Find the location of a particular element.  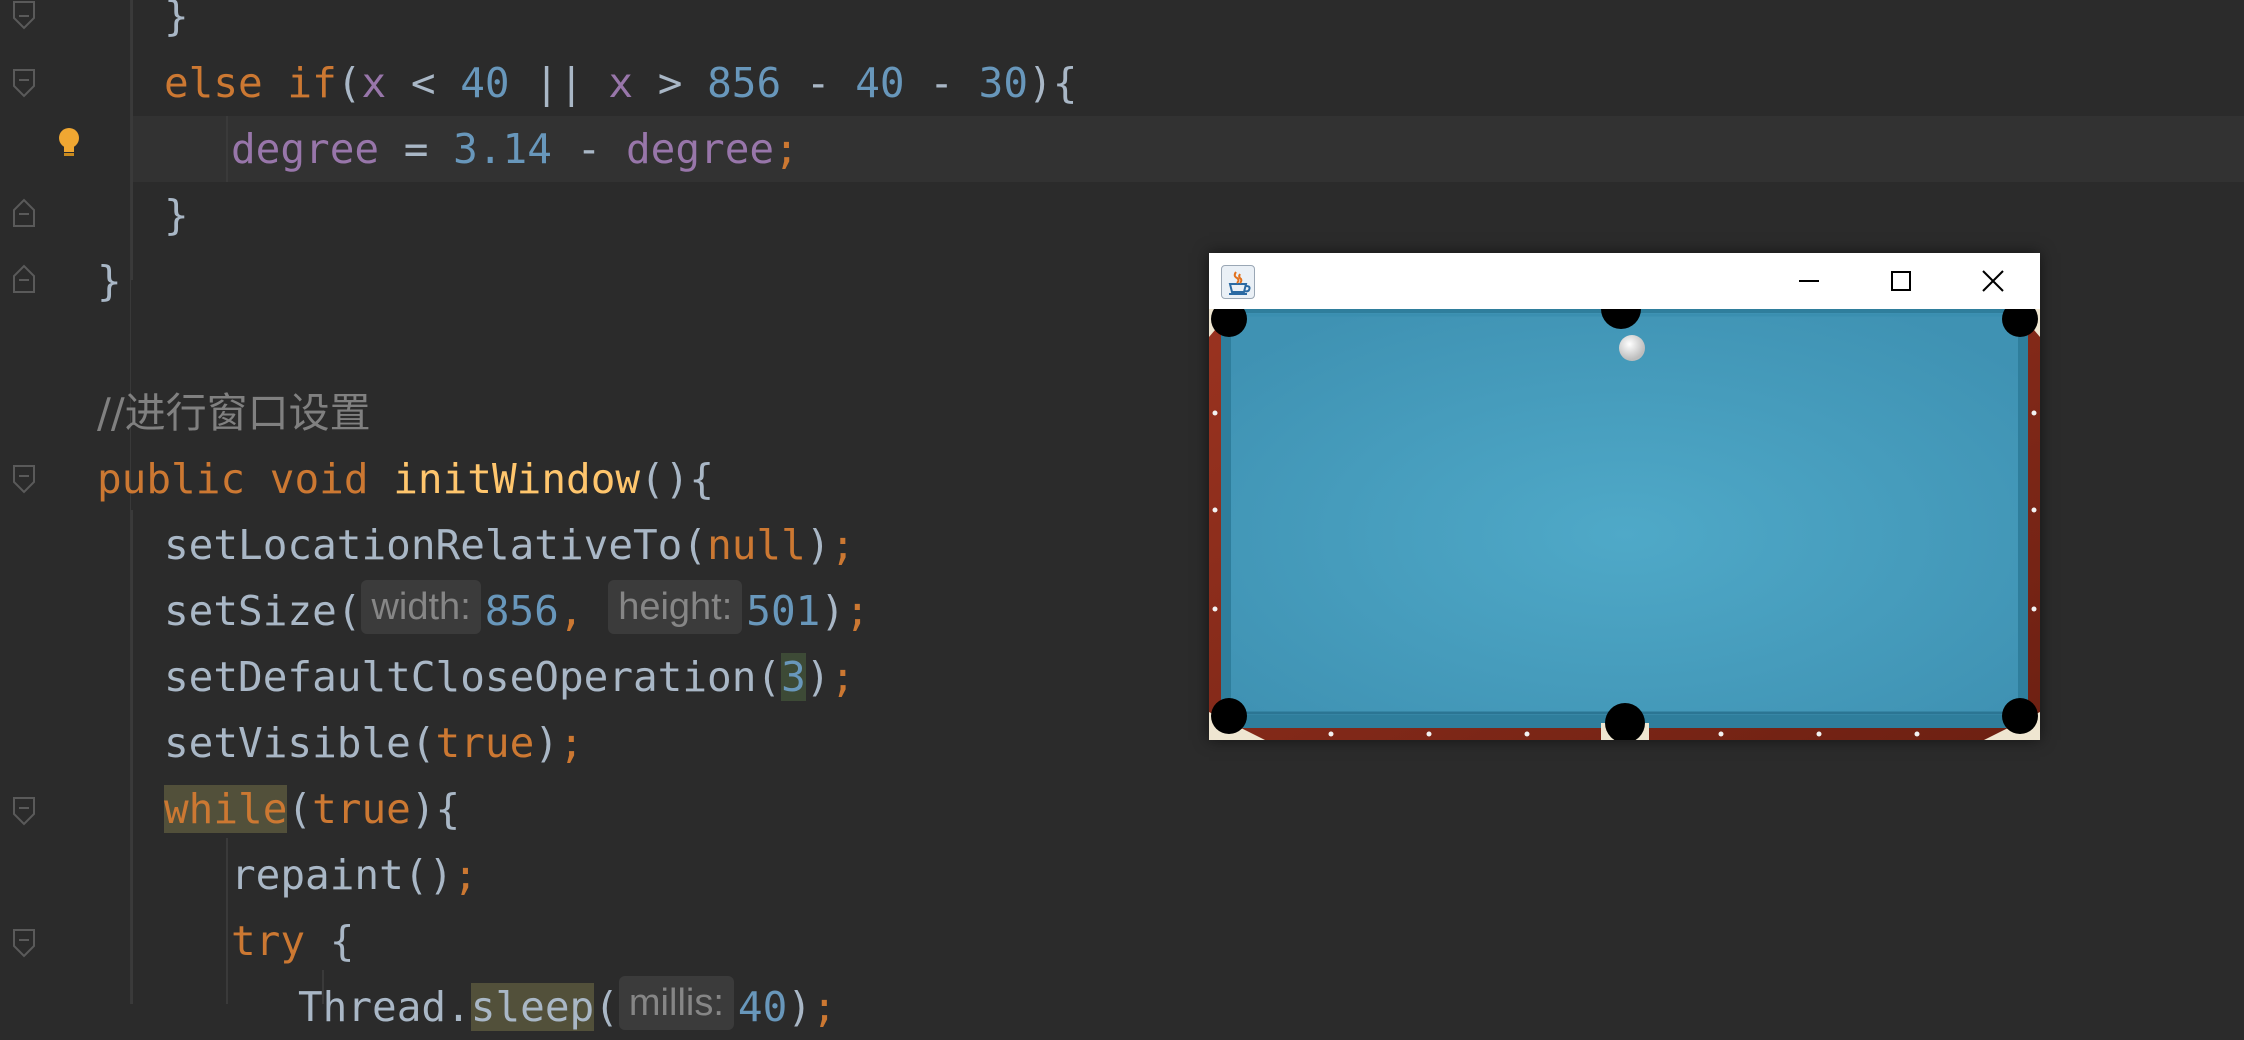

code-line-try: try { is located at coordinates (292, 941).